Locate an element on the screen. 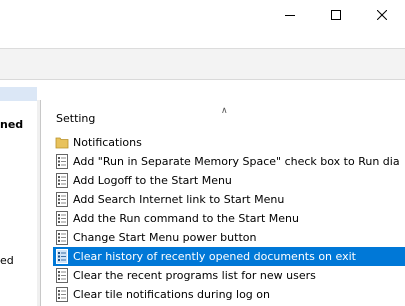  folder-icon is located at coordinates (62, 143).